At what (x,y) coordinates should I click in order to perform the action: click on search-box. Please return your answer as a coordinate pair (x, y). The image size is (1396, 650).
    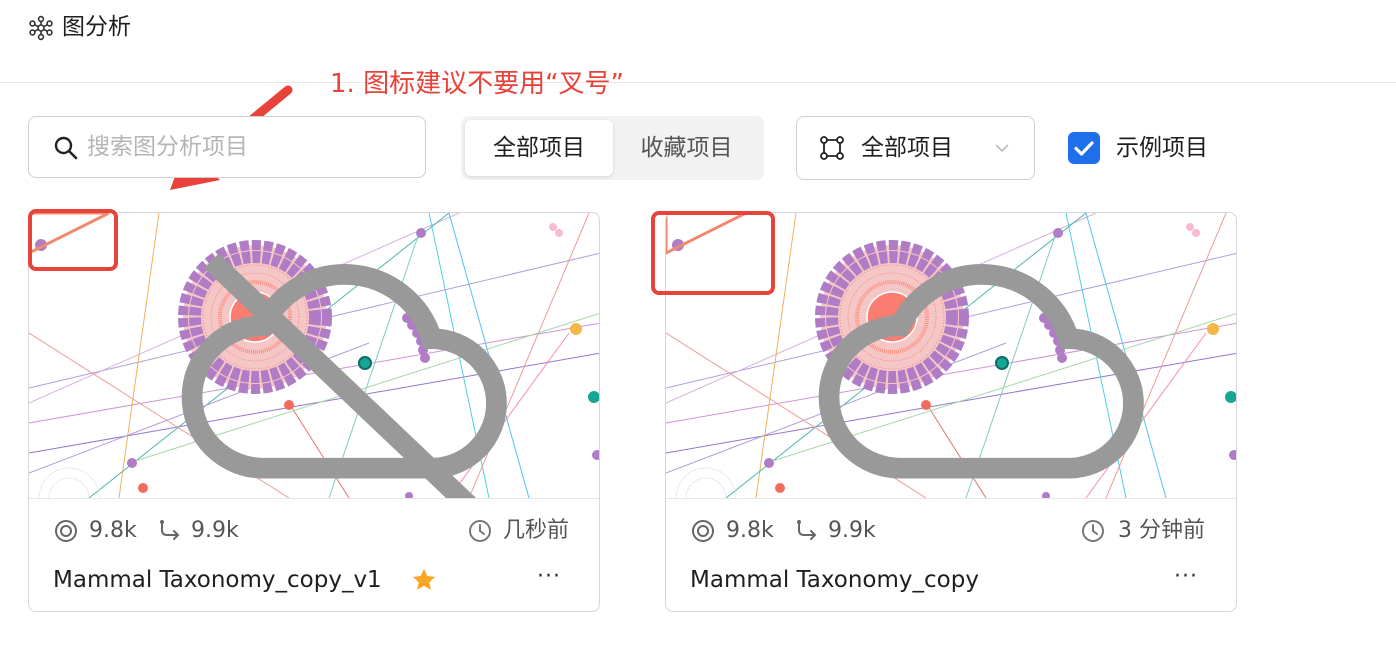
    Looking at the image, I should click on (227, 147).